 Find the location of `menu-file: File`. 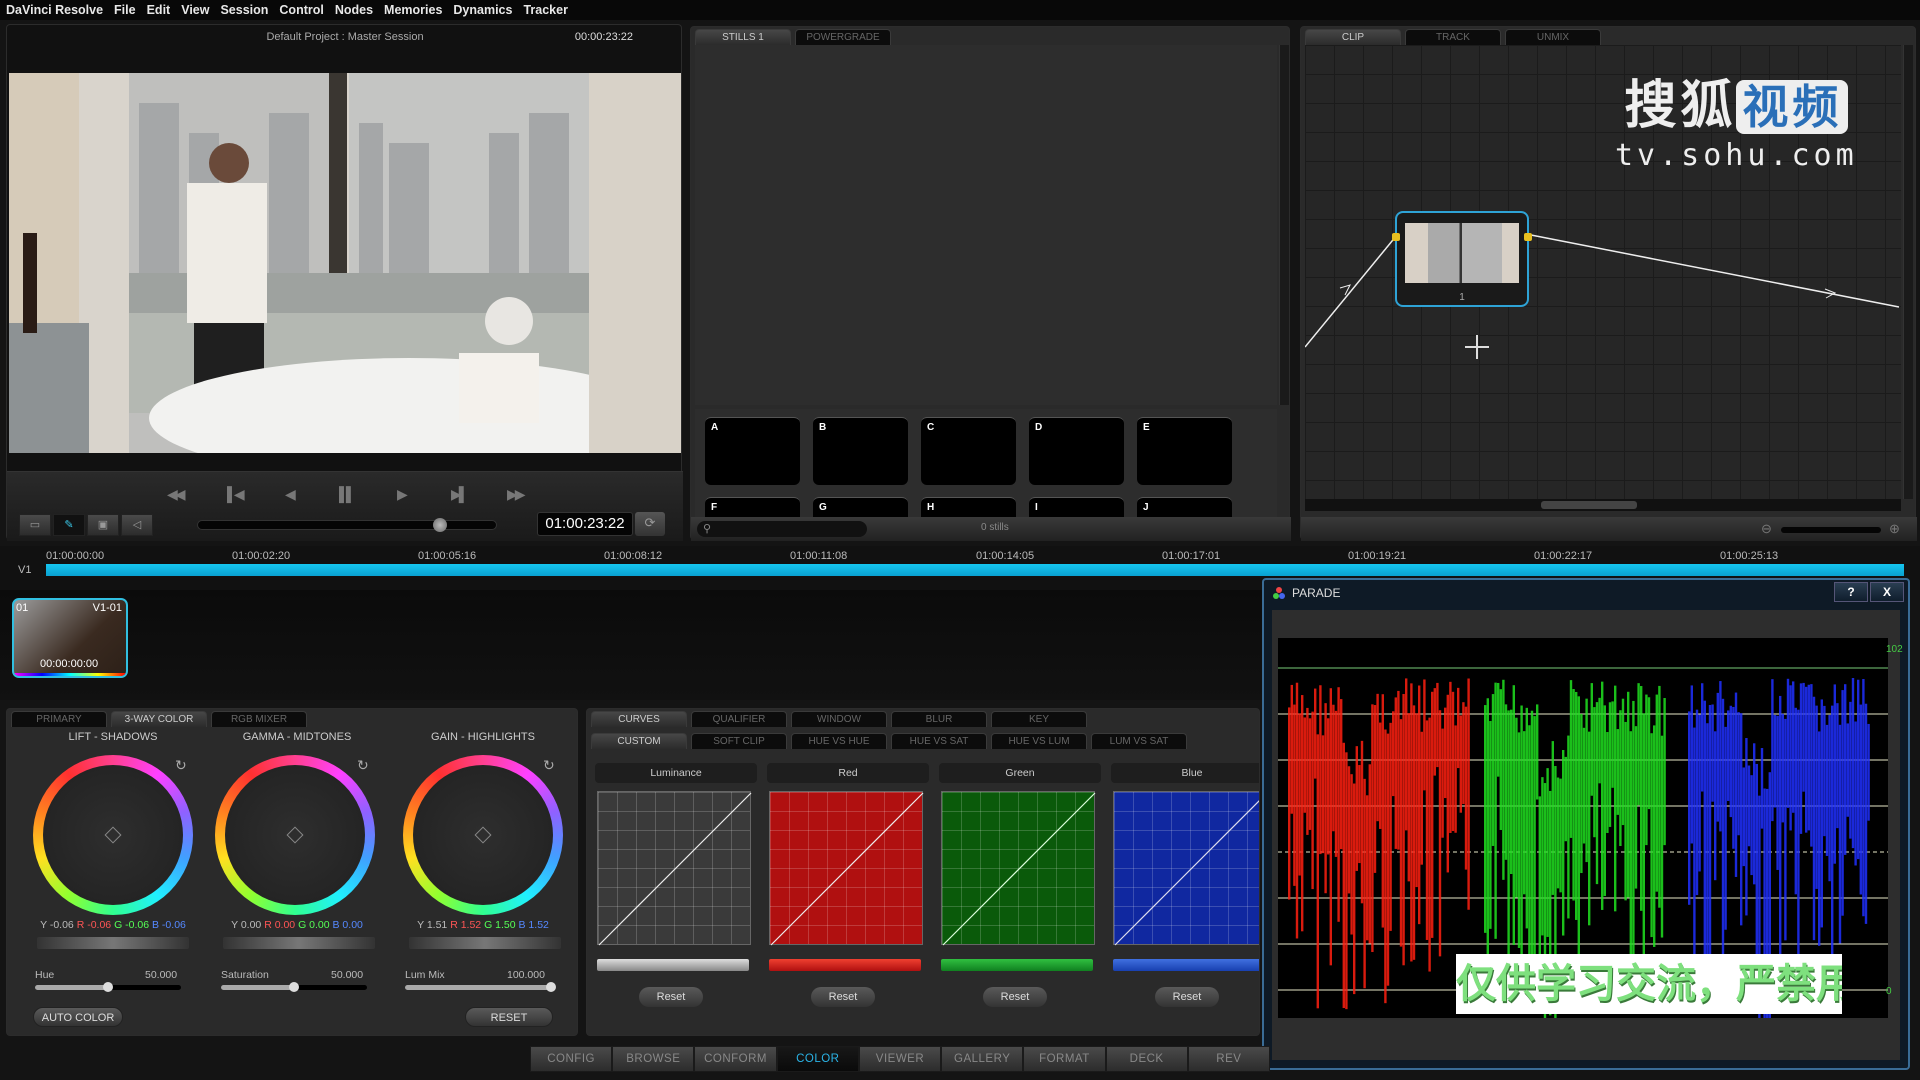

menu-file: File is located at coordinates (125, 10).